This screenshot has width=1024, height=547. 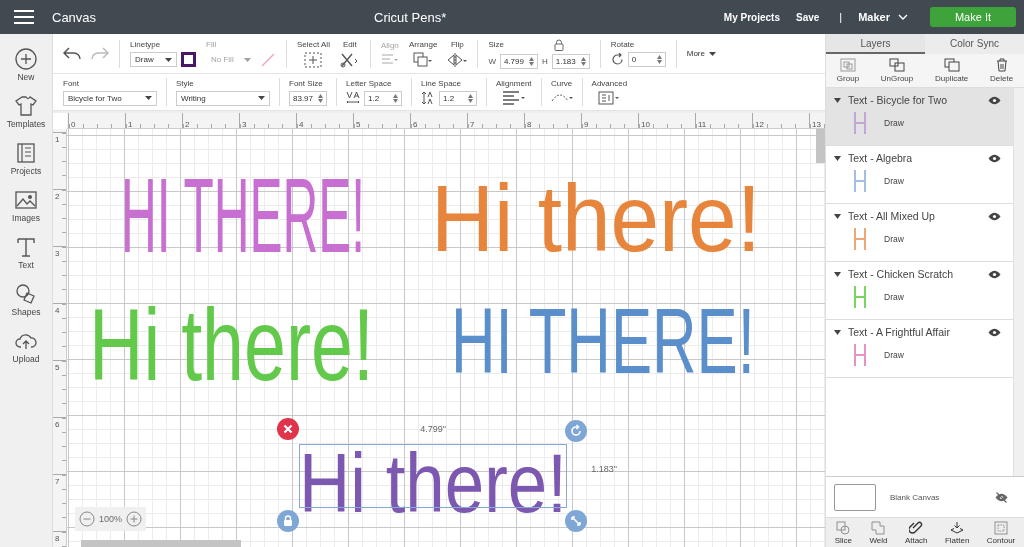 What do you see at coordinates (26, 206) in the screenshot?
I see `sidebar-item: Images` at bounding box center [26, 206].